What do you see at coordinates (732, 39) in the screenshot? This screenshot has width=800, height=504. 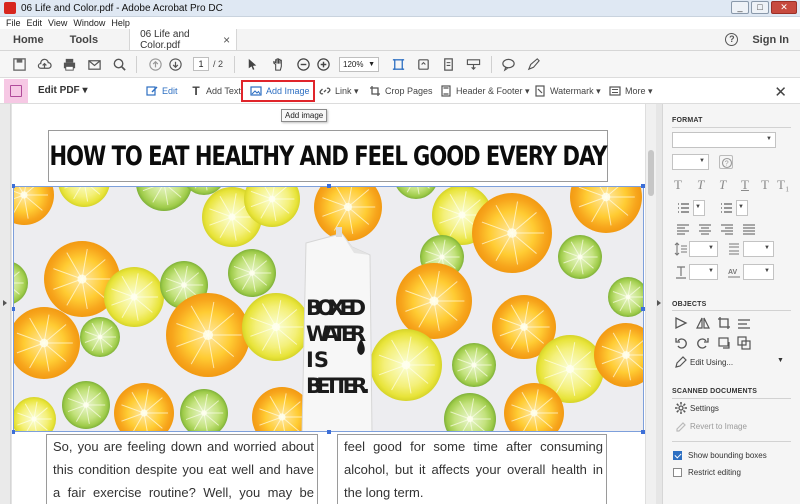 I see `help-icon: ?` at bounding box center [732, 39].